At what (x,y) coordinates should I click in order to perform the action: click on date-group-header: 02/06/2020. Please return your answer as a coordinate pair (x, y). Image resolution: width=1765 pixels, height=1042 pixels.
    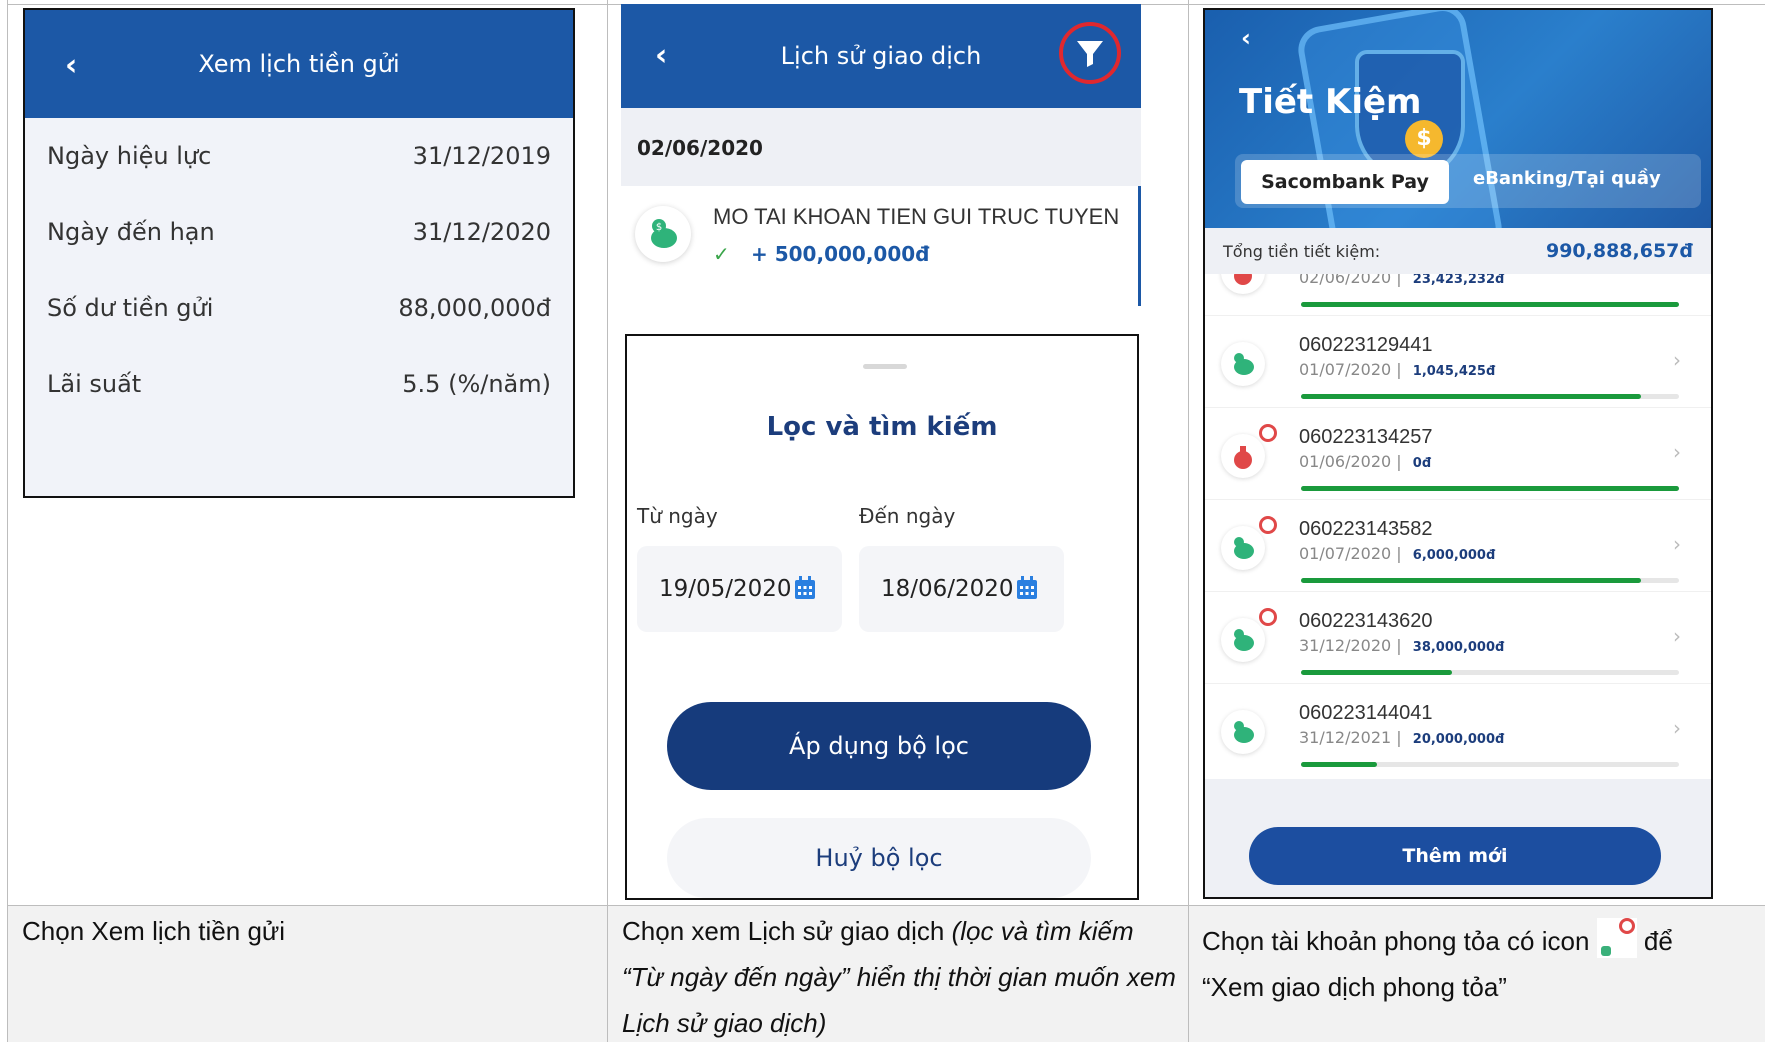
    Looking at the image, I should click on (881, 147).